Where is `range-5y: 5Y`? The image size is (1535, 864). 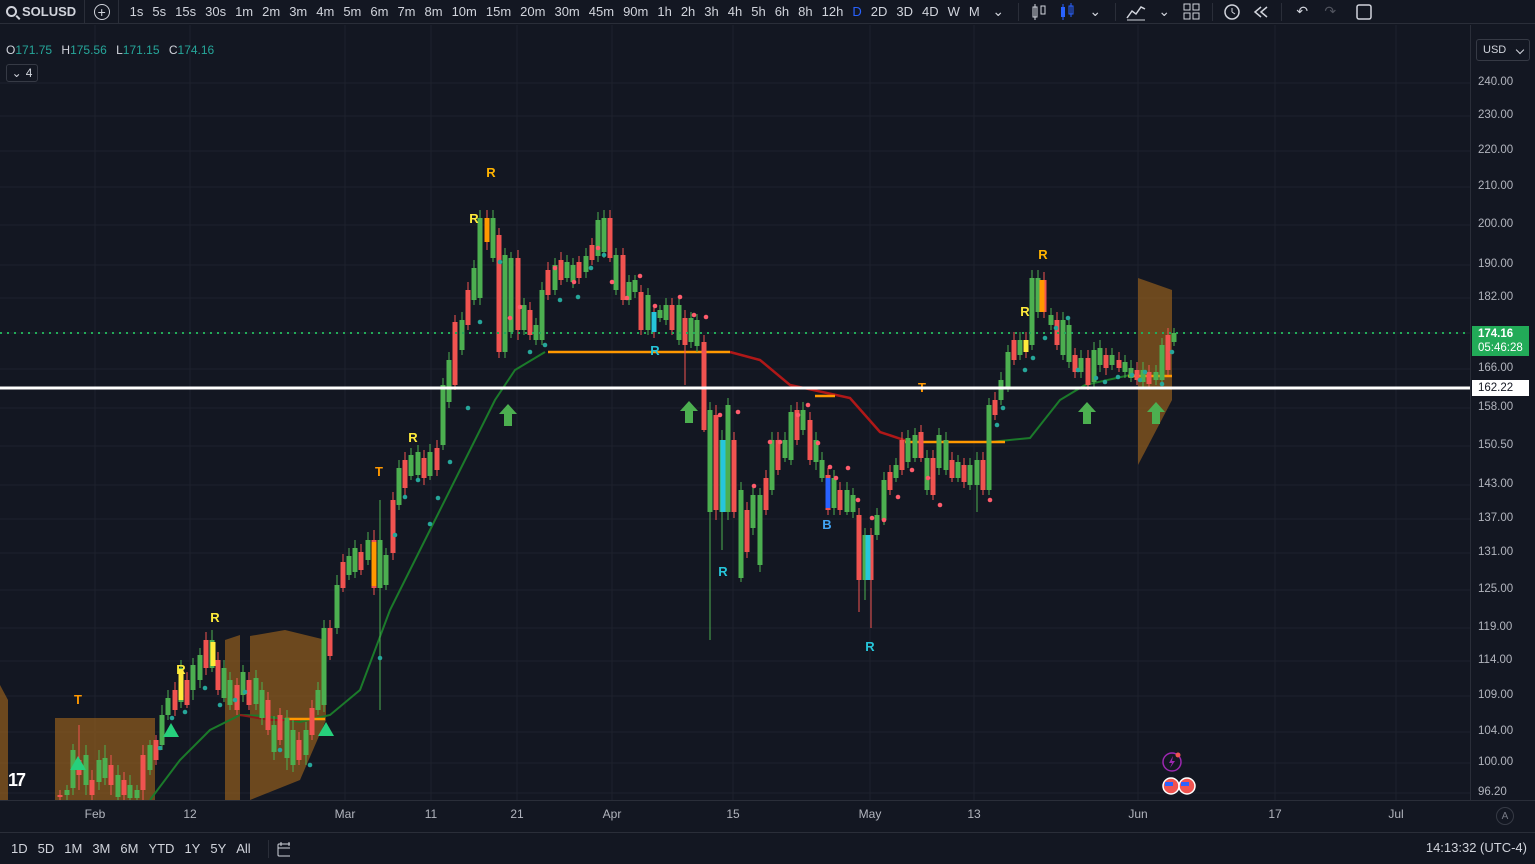
range-5y: 5Y is located at coordinates (218, 848).